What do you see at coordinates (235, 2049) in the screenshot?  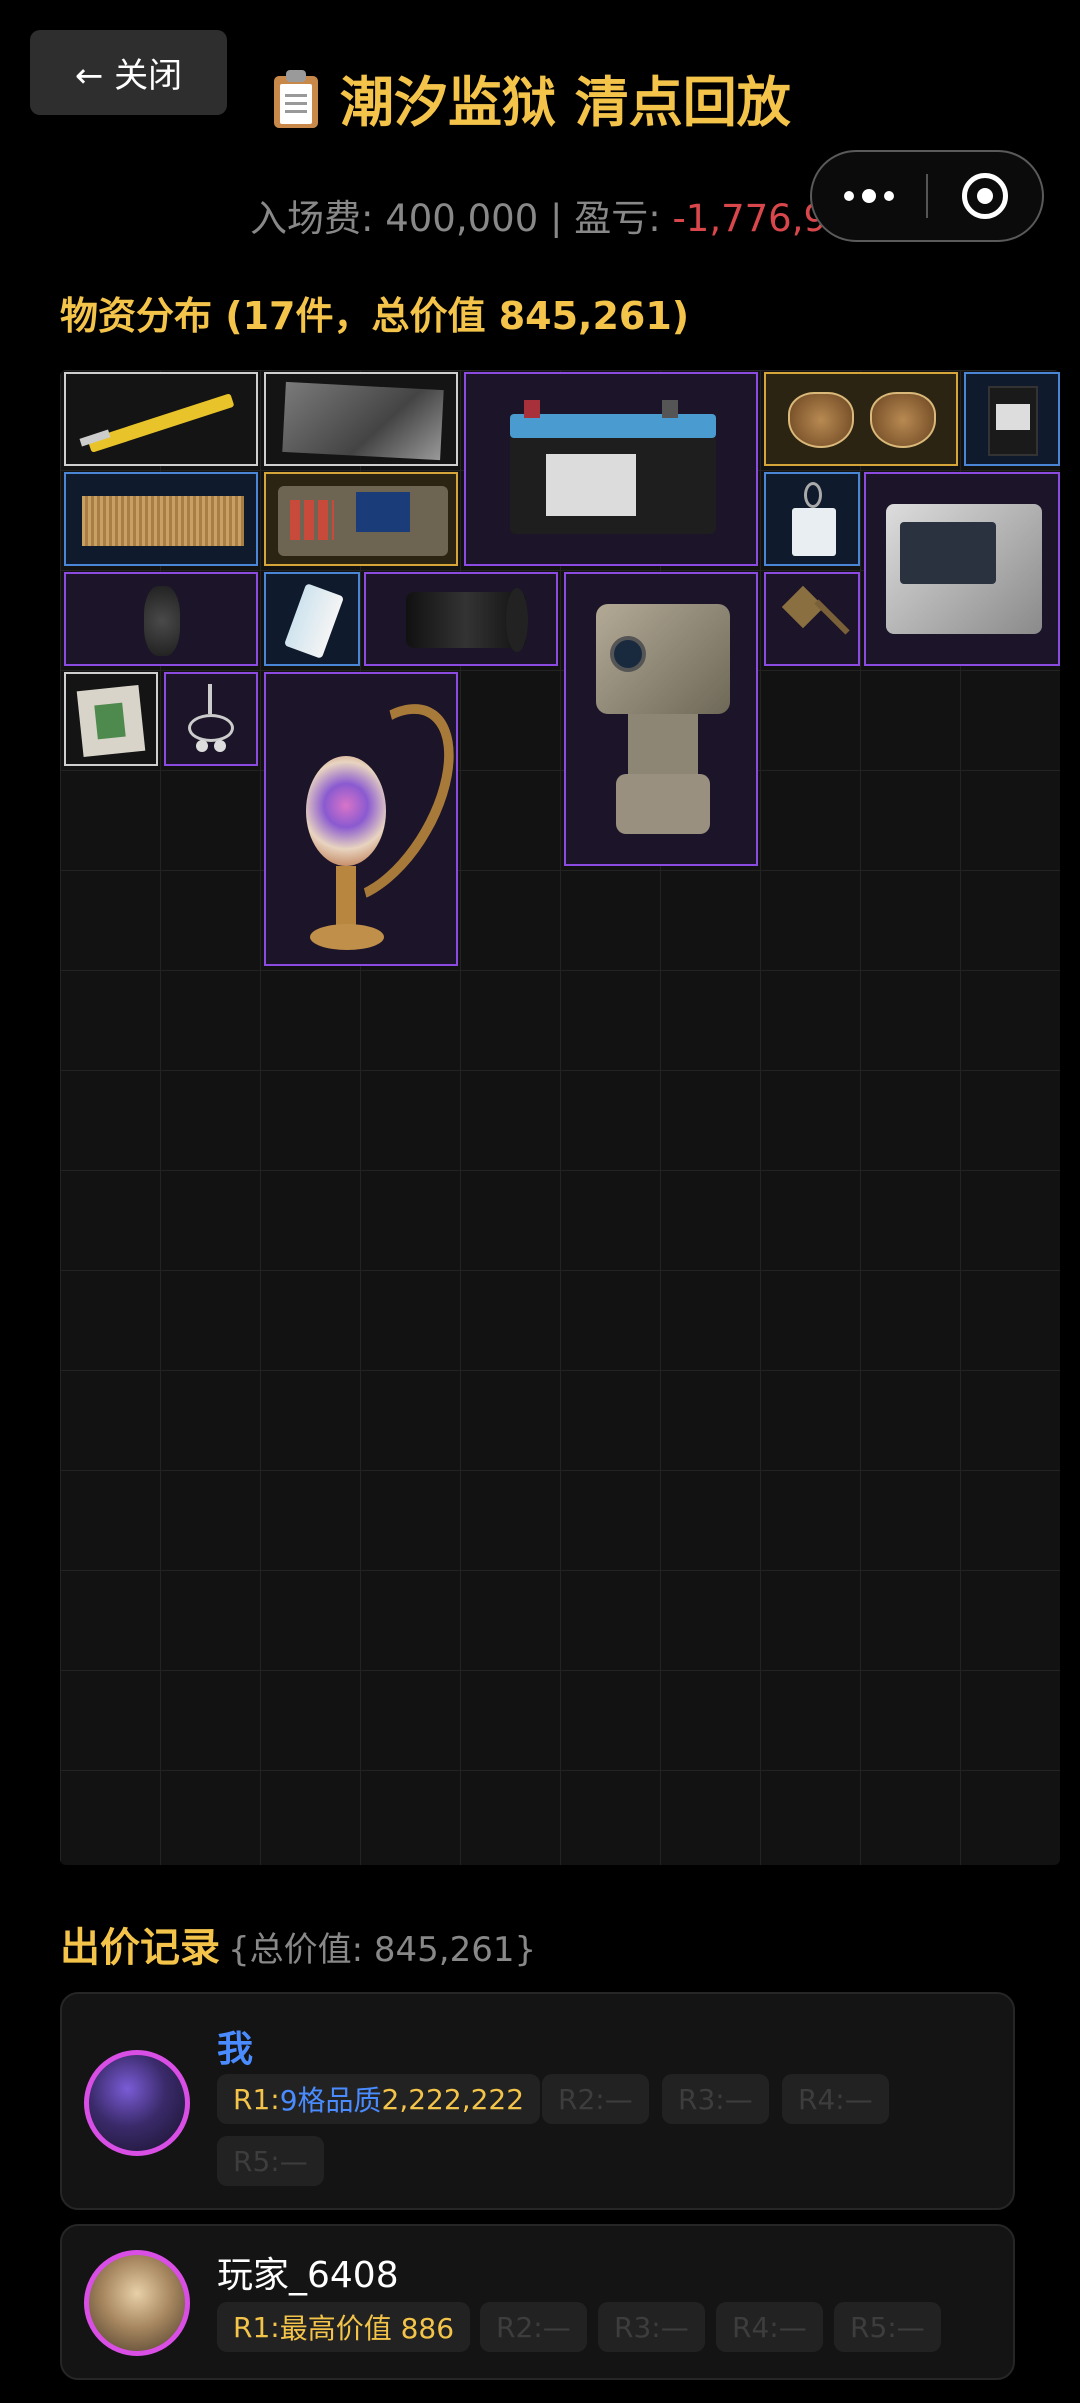 I see `player-name: 我` at bounding box center [235, 2049].